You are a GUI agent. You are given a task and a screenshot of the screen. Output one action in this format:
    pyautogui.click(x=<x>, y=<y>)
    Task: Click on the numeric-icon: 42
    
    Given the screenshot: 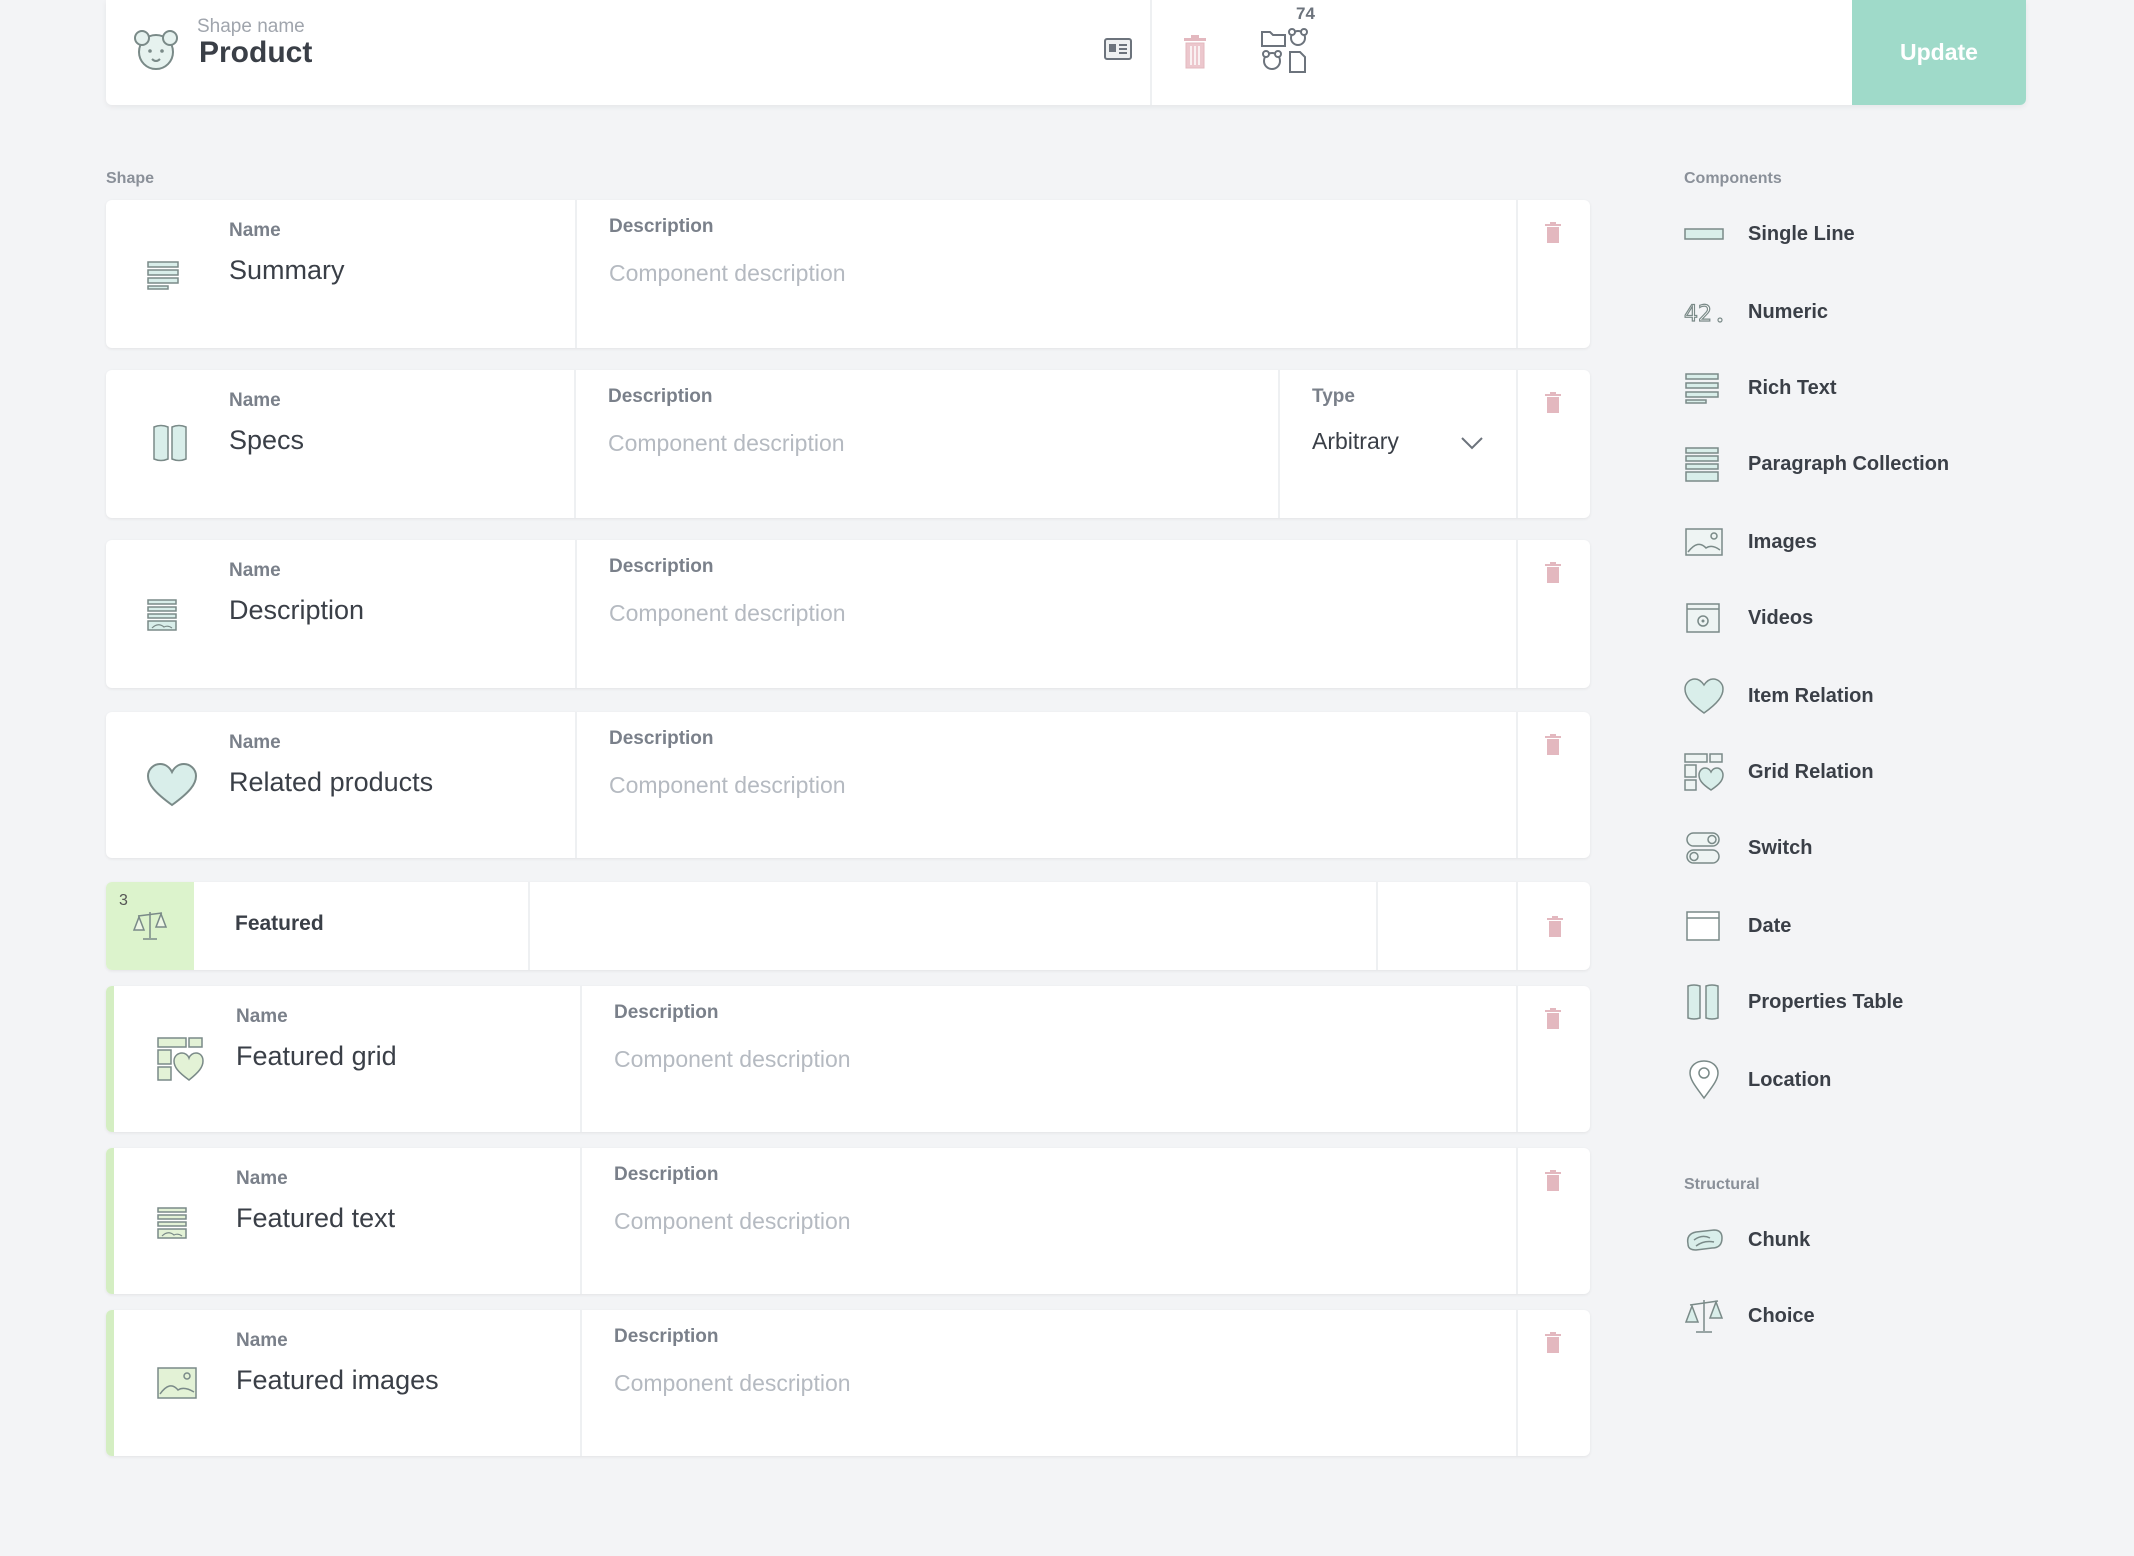 What is the action you would take?
    pyautogui.click(x=1703, y=314)
    